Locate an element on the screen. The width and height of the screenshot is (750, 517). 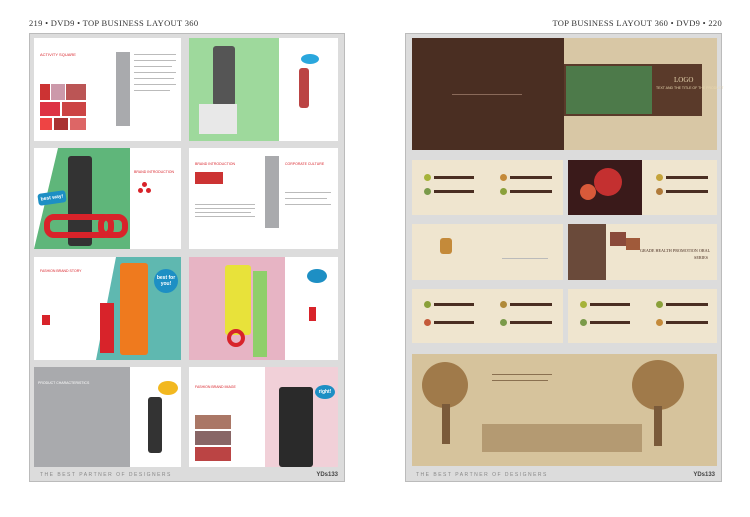
spread-c-title: GRADE HEALTH PROMOTION ORAL is located at coordinates (675, 250).